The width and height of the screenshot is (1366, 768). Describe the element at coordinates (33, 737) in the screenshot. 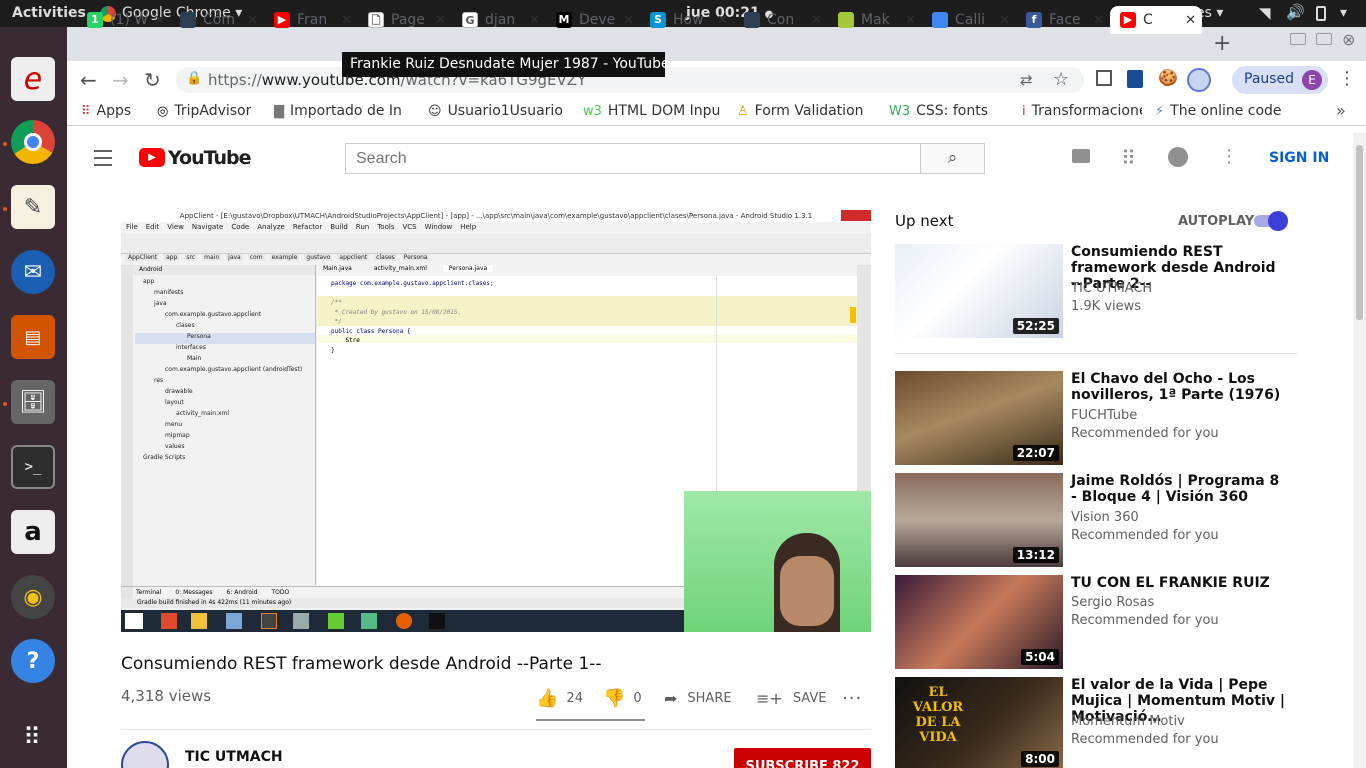

I see `show-applications-icon: ⠿` at that location.